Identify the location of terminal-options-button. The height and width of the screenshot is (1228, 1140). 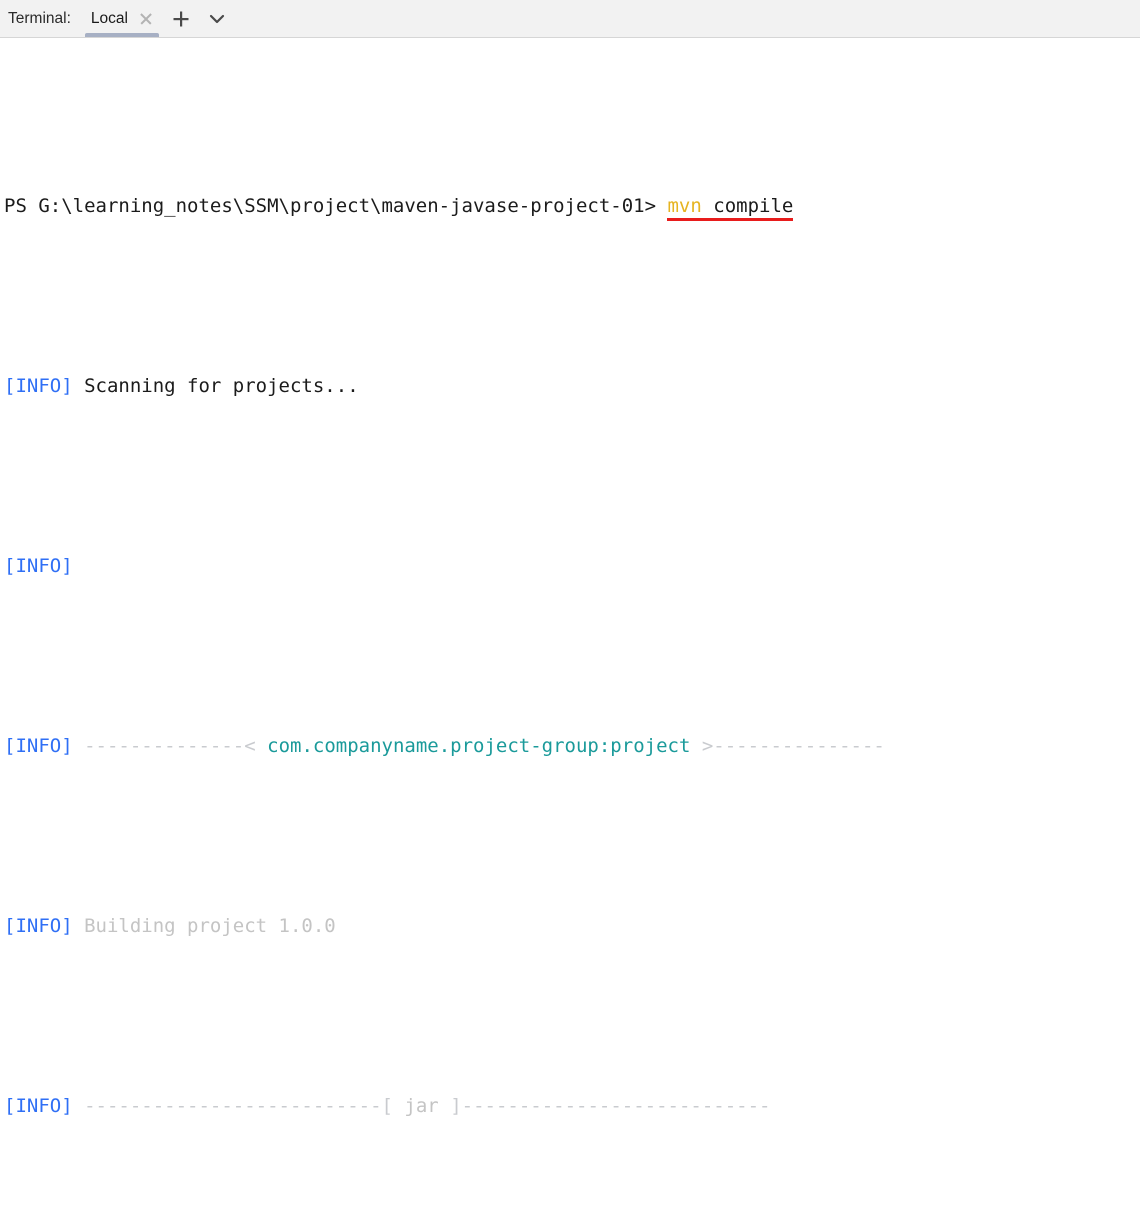
(217, 18).